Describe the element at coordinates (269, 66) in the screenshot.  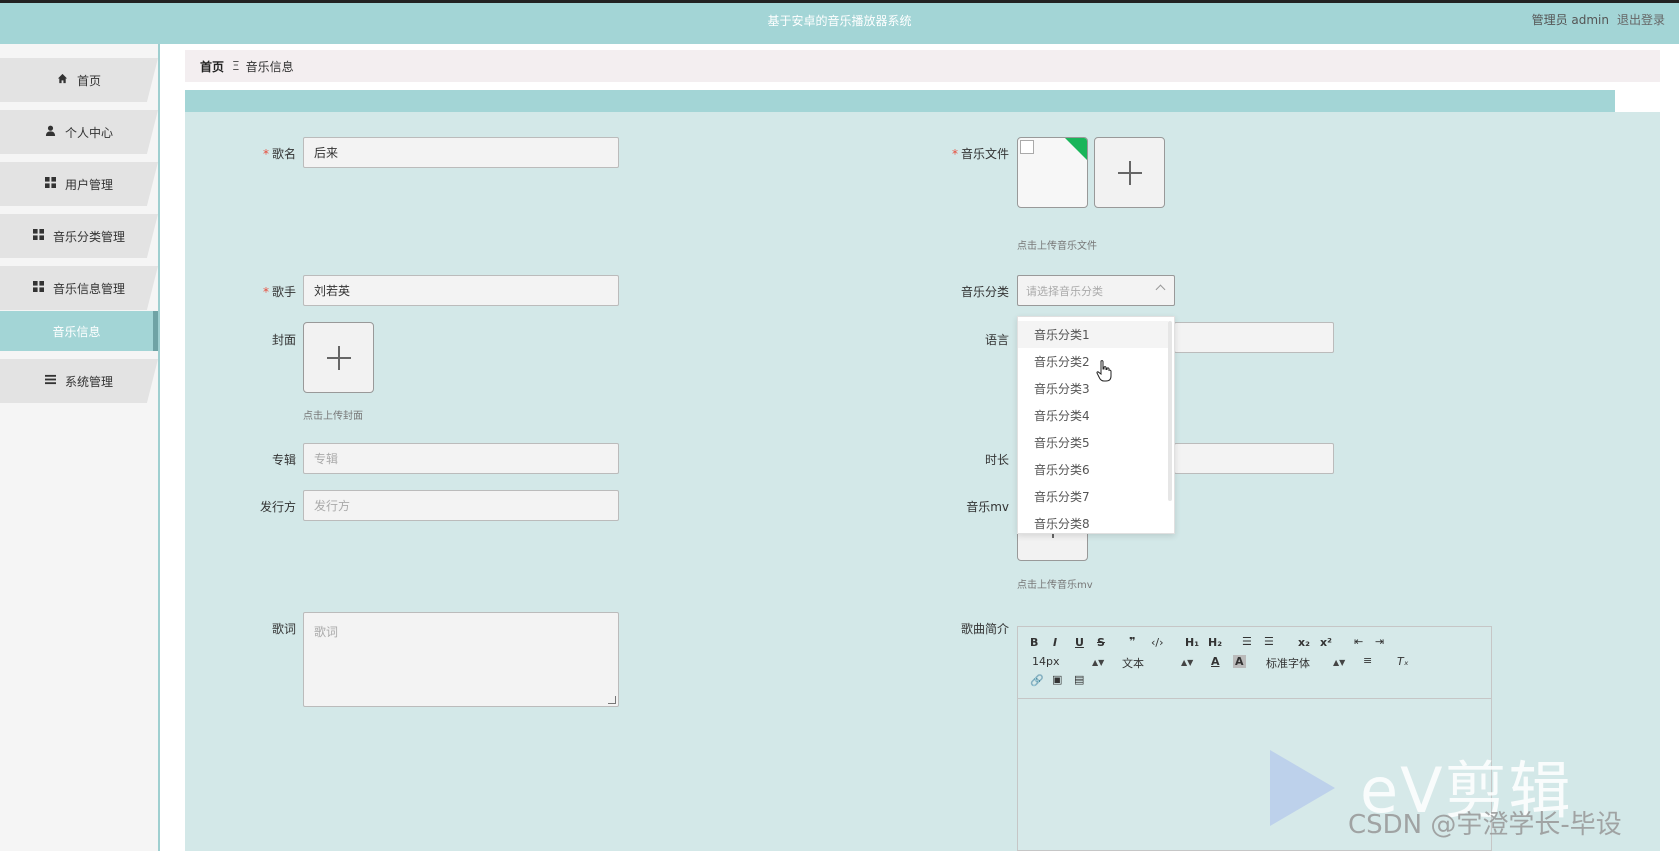
I see `breadcrumb-current: 音乐信息` at that location.